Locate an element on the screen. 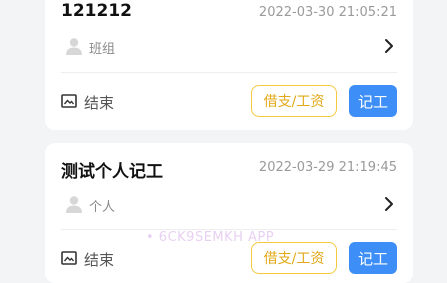 Image resolution: width=447 pixels, height=283 pixels. watermark: • 6CK9SEMKH APP is located at coordinates (210, 237).